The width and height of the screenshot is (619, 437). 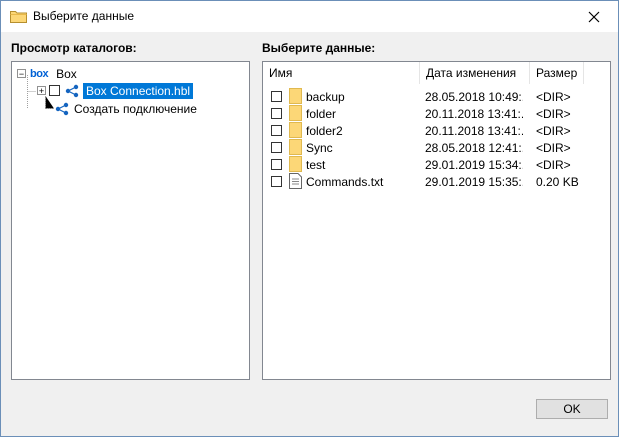 What do you see at coordinates (325, 97) in the screenshot?
I see `file-name: backup` at bounding box center [325, 97].